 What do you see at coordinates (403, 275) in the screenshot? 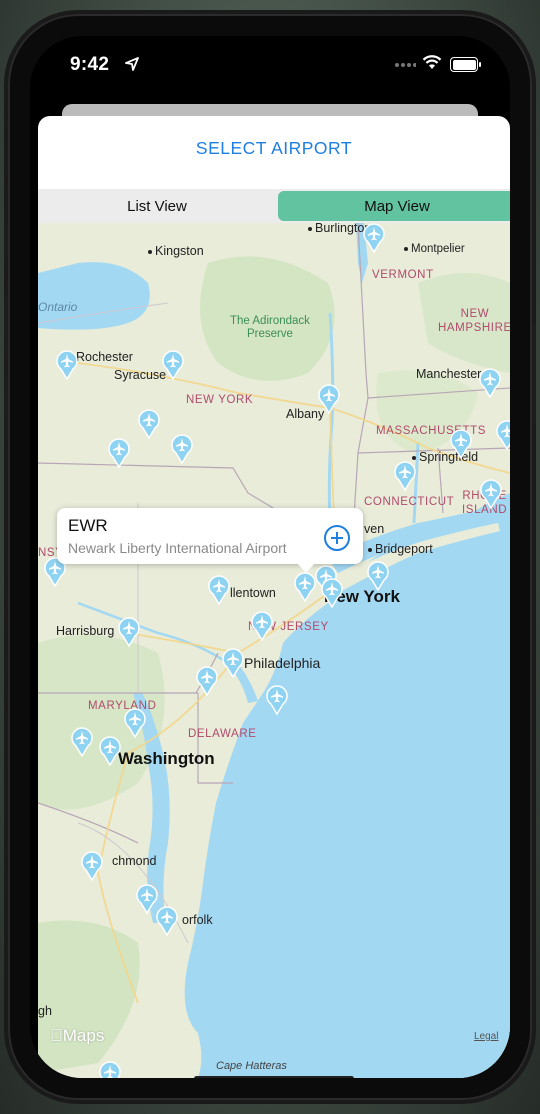
I see `map-label-vermont: VERMONT` at bounding box center [403, 275].